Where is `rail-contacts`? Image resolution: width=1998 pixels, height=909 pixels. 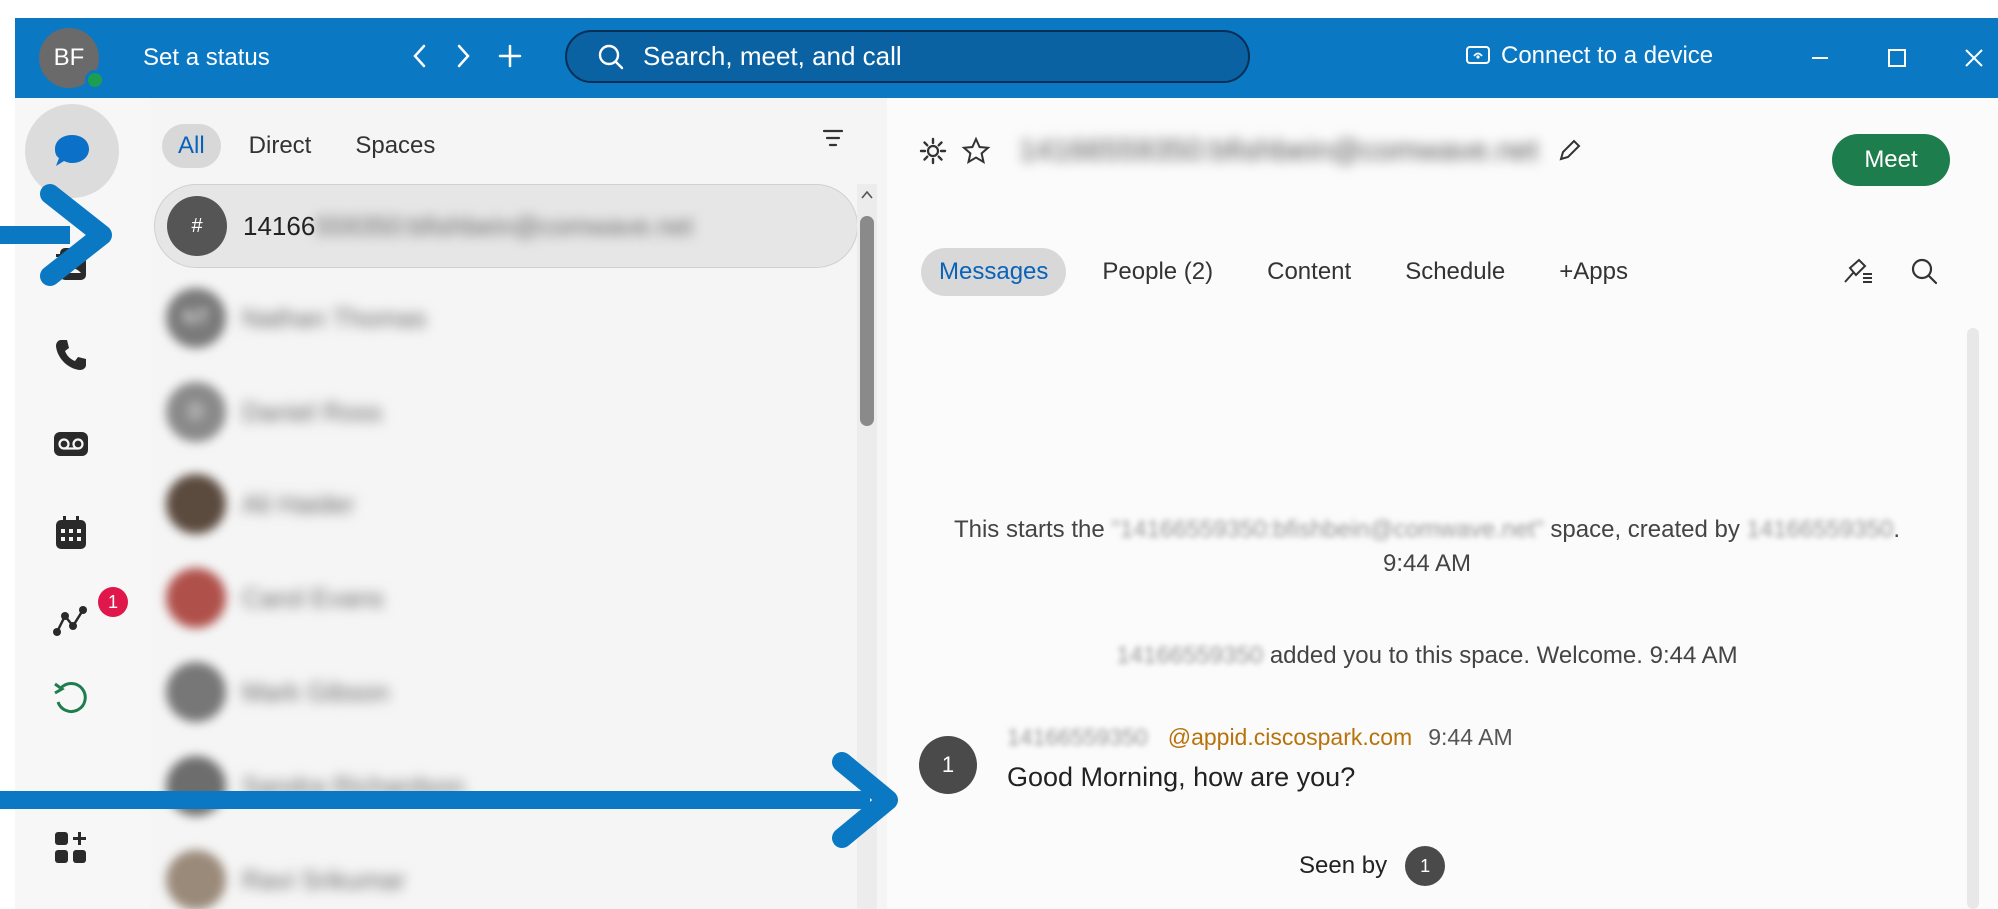 rail-contacts is located at coordinates (71, 264).